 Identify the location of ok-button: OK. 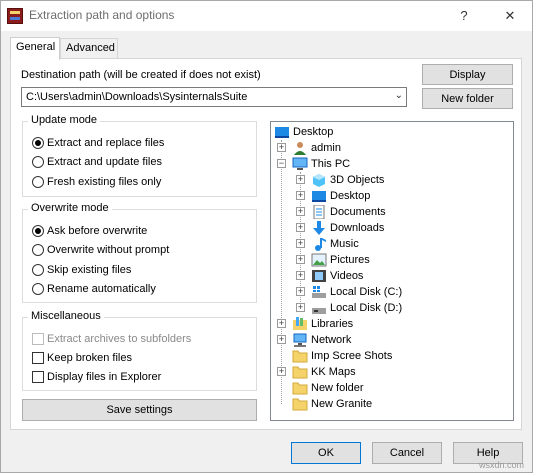
(326, 453).